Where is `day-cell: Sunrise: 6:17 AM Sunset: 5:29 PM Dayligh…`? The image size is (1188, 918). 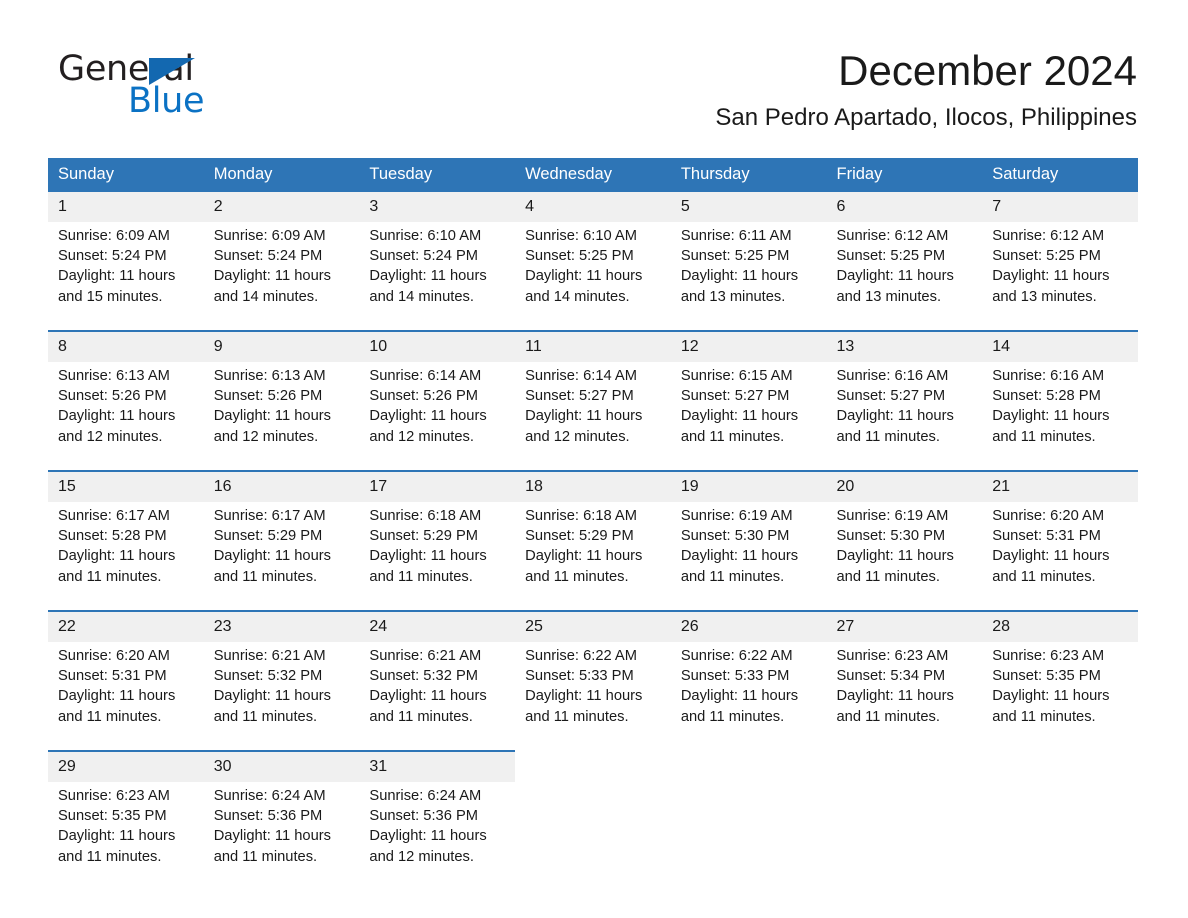 day-cell: Sunrise: 6:17 AM Sunset: 5:29 PM Dayligh… is located at coordinates (281, 556).